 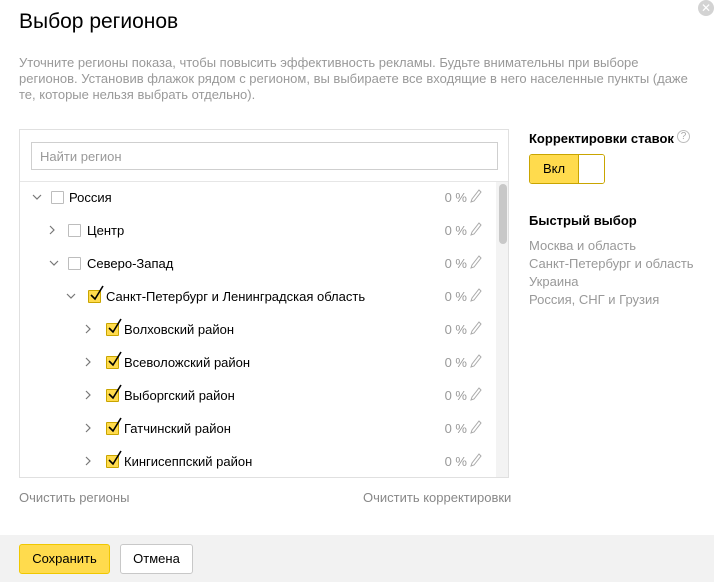 I want to click on dialog-title: Выбор регионов, so click(x=99, y=21).